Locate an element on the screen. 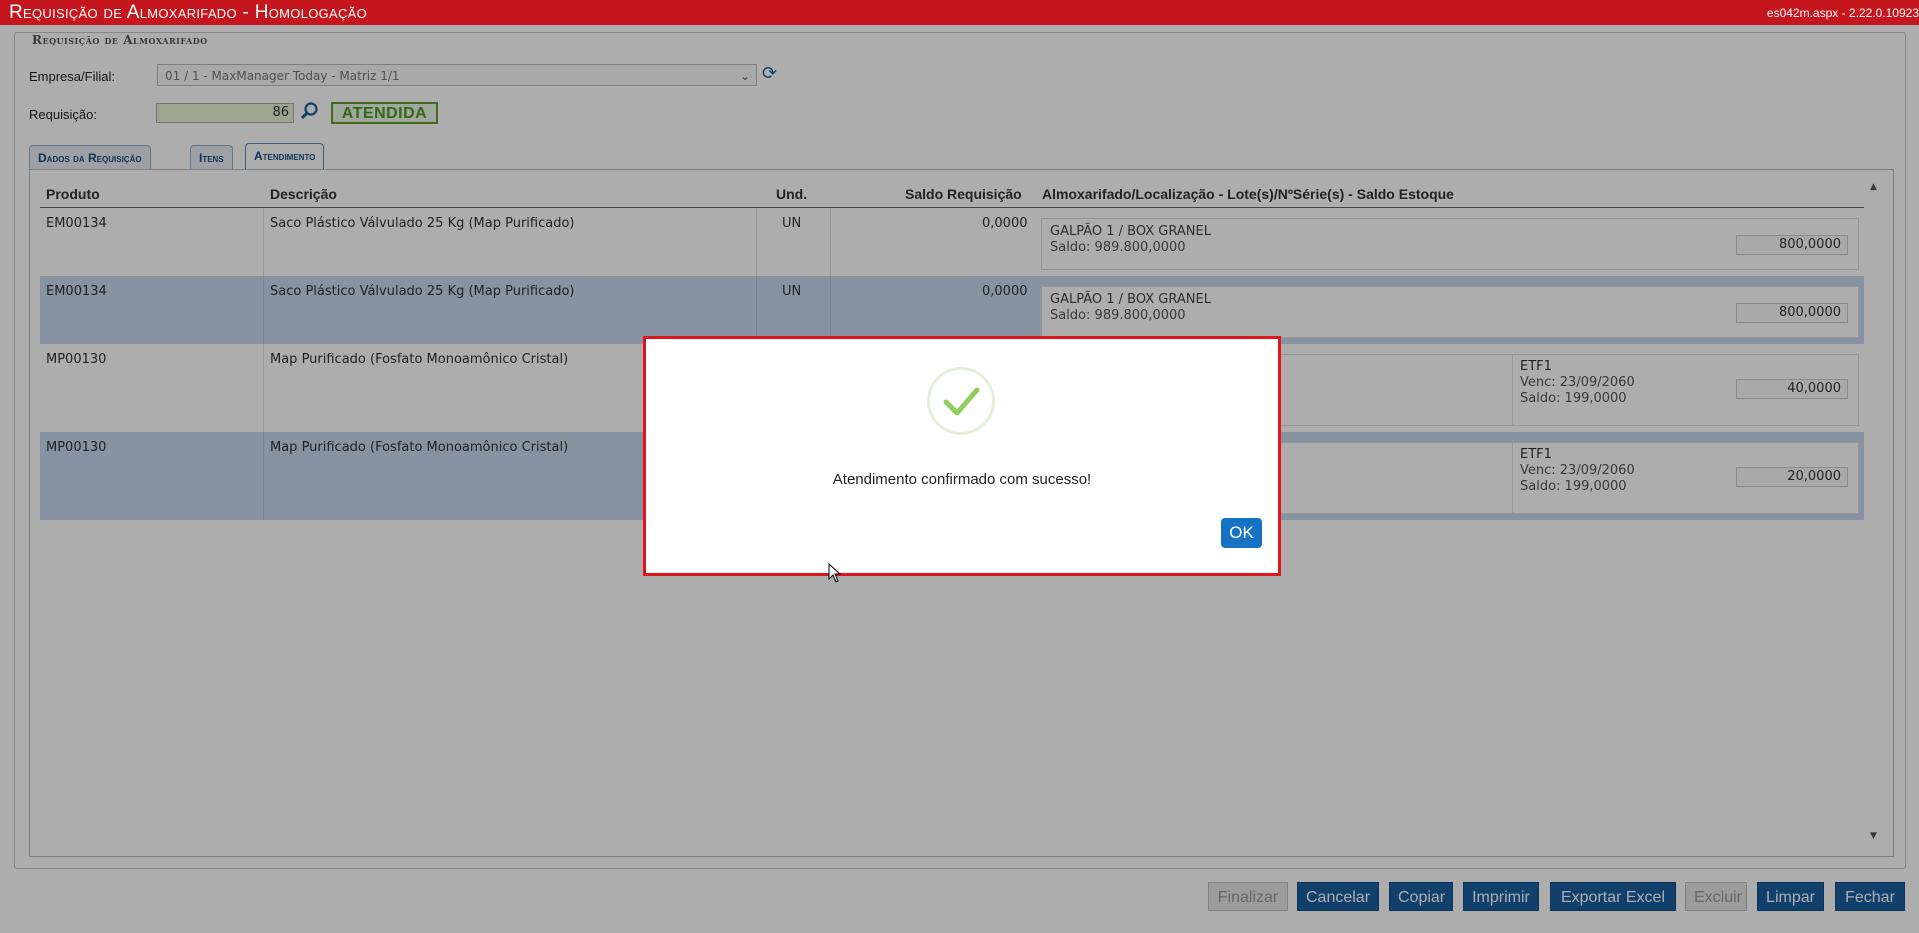 The height and width of the screenshot is (933, 1919). ok-button: OK is located at coordinates (1241, 533).